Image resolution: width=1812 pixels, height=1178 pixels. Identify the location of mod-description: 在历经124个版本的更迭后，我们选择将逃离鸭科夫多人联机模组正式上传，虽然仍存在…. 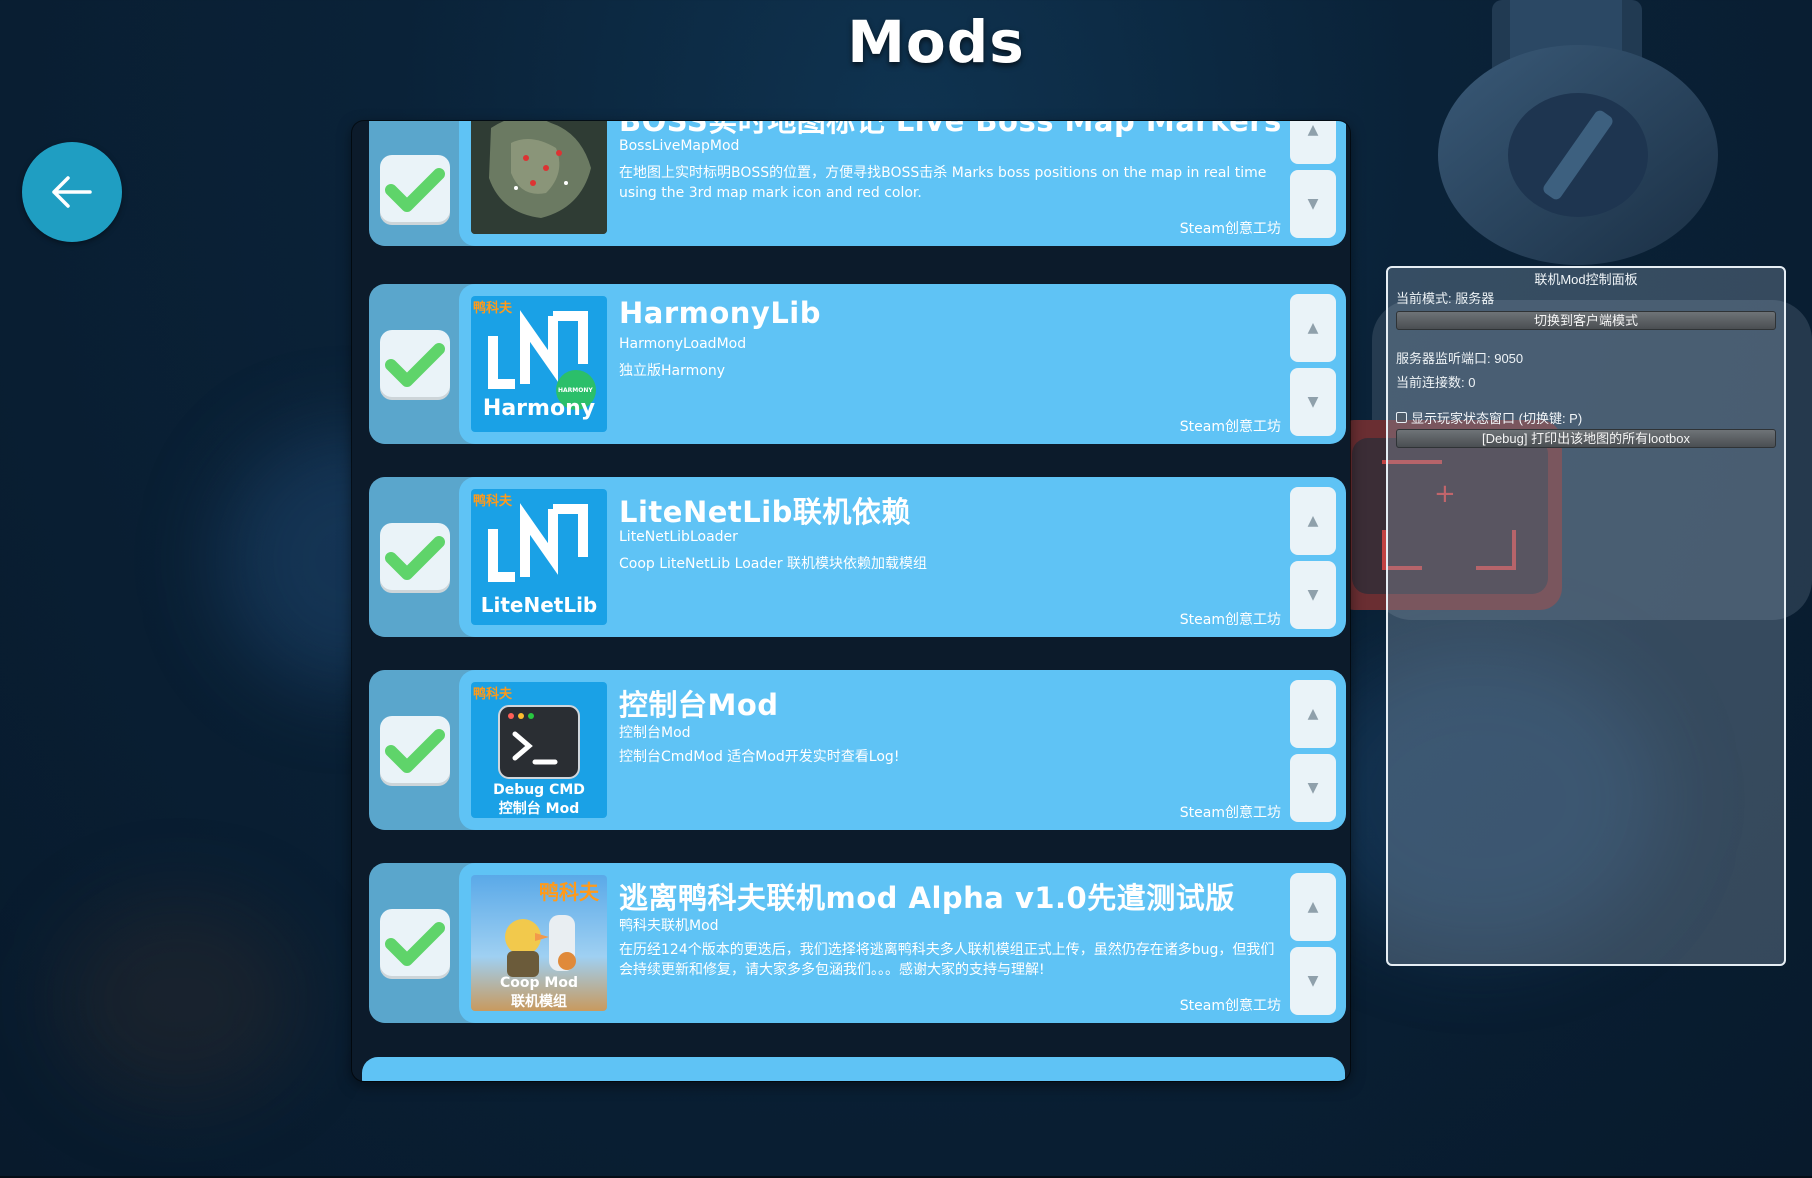
(947, 960).